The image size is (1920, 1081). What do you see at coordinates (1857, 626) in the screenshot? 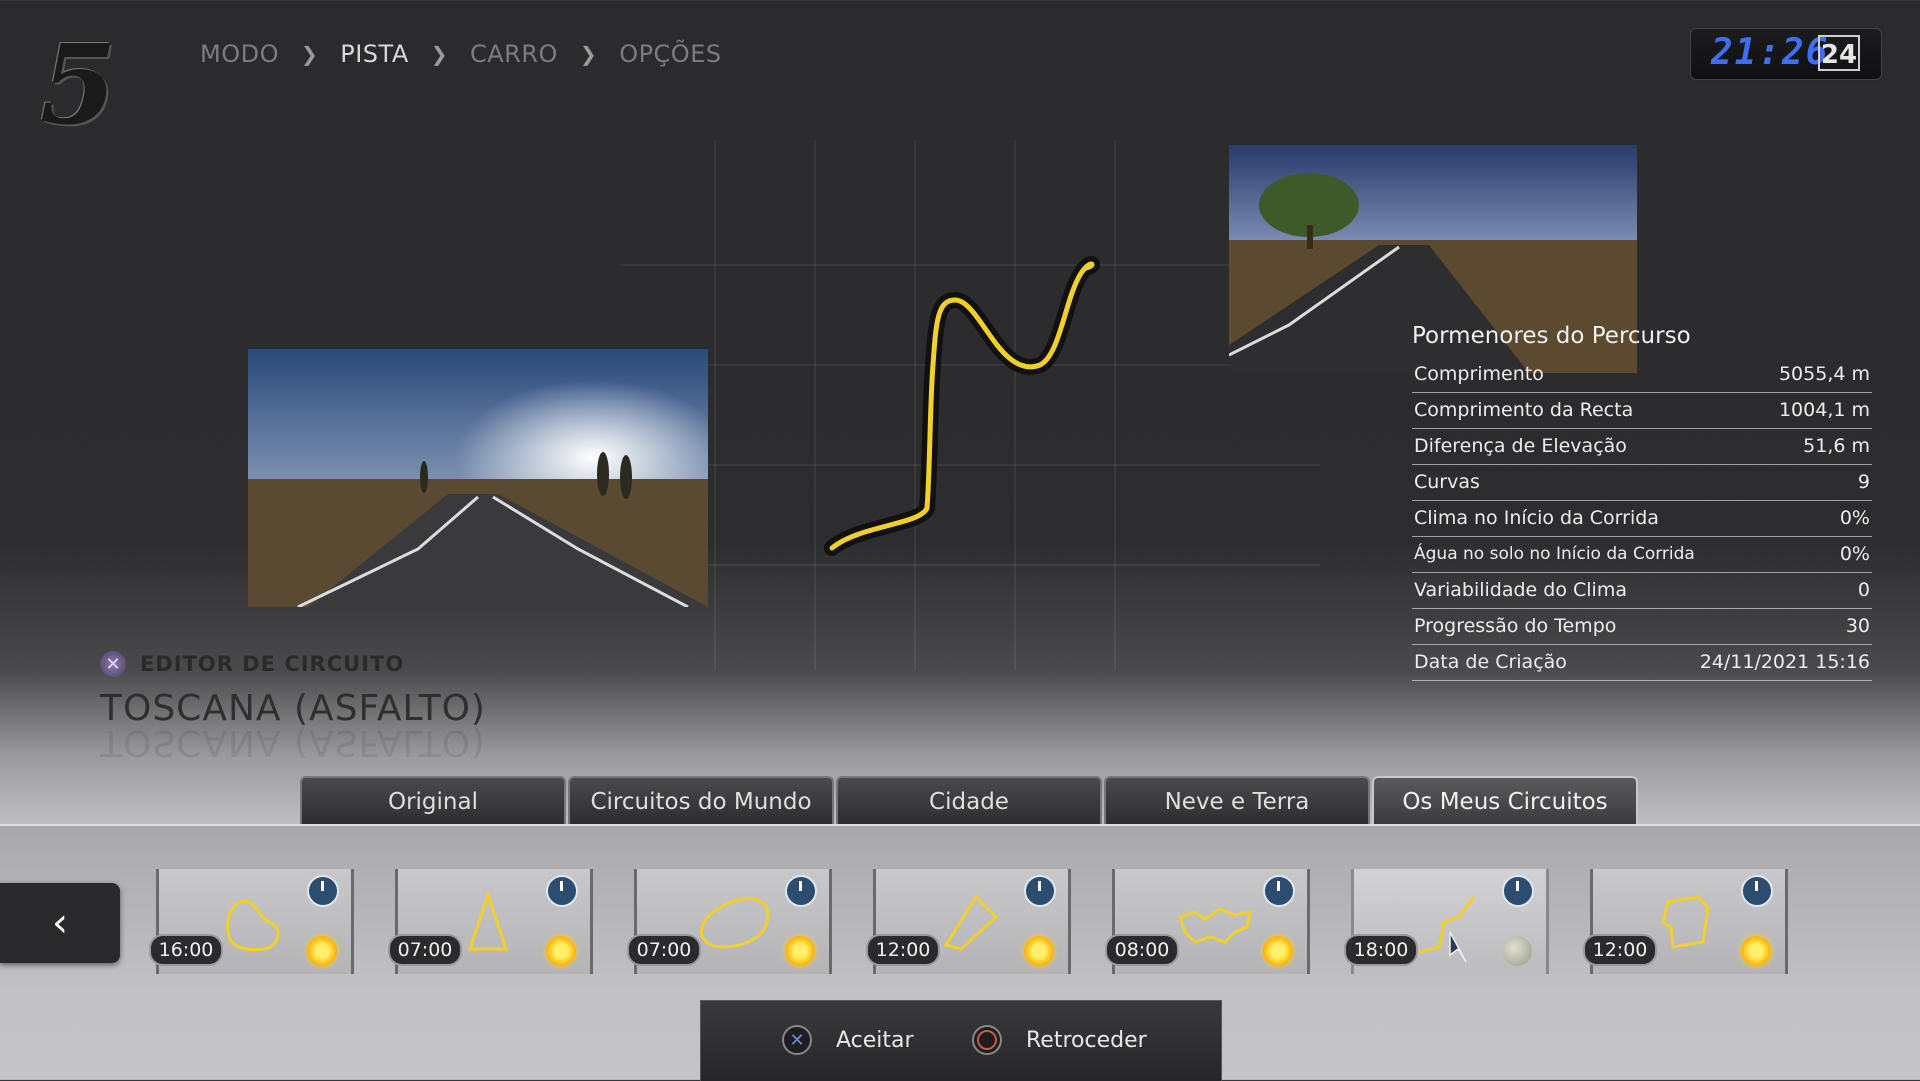
I see `detail-value: 30` at bounding box center [1857, 626].